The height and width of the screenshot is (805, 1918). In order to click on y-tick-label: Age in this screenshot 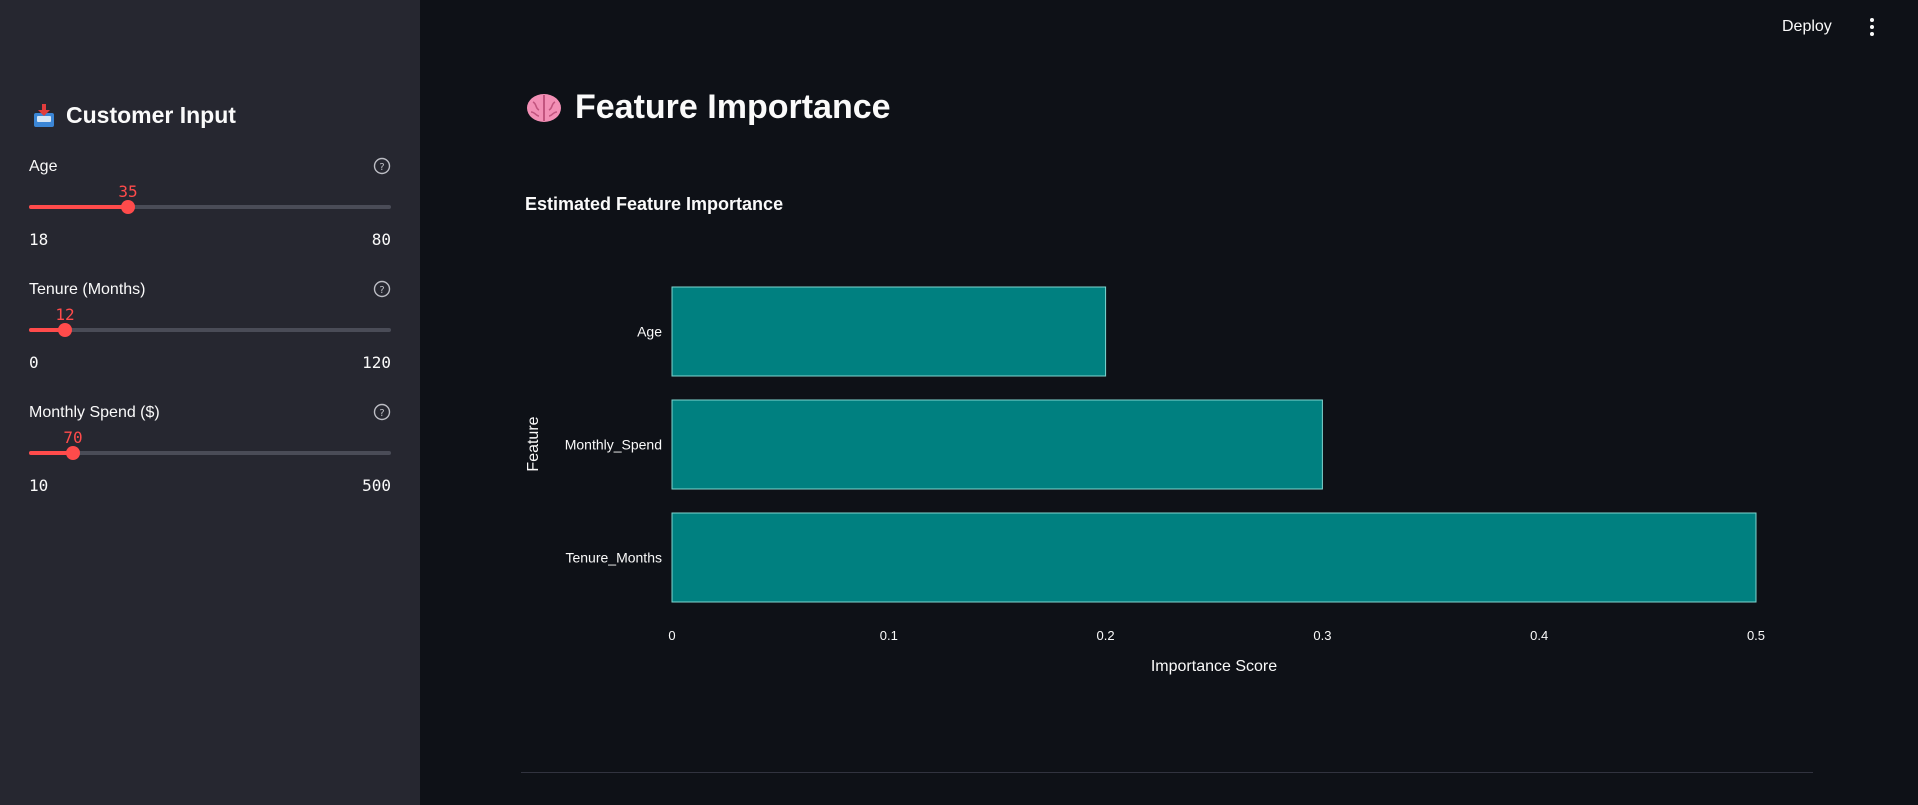, I will do `click(649, 332)`.